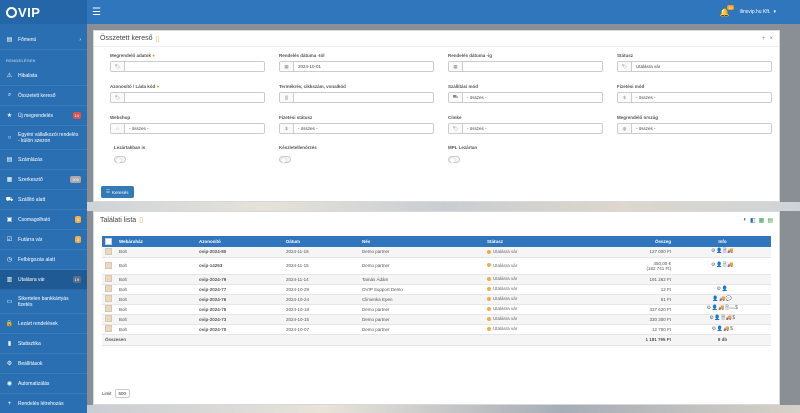 This screenshot has width=800, height=413. I want to click on sidebar-item-main-menu: ▤ Főmenü ›, so click(43, 40).